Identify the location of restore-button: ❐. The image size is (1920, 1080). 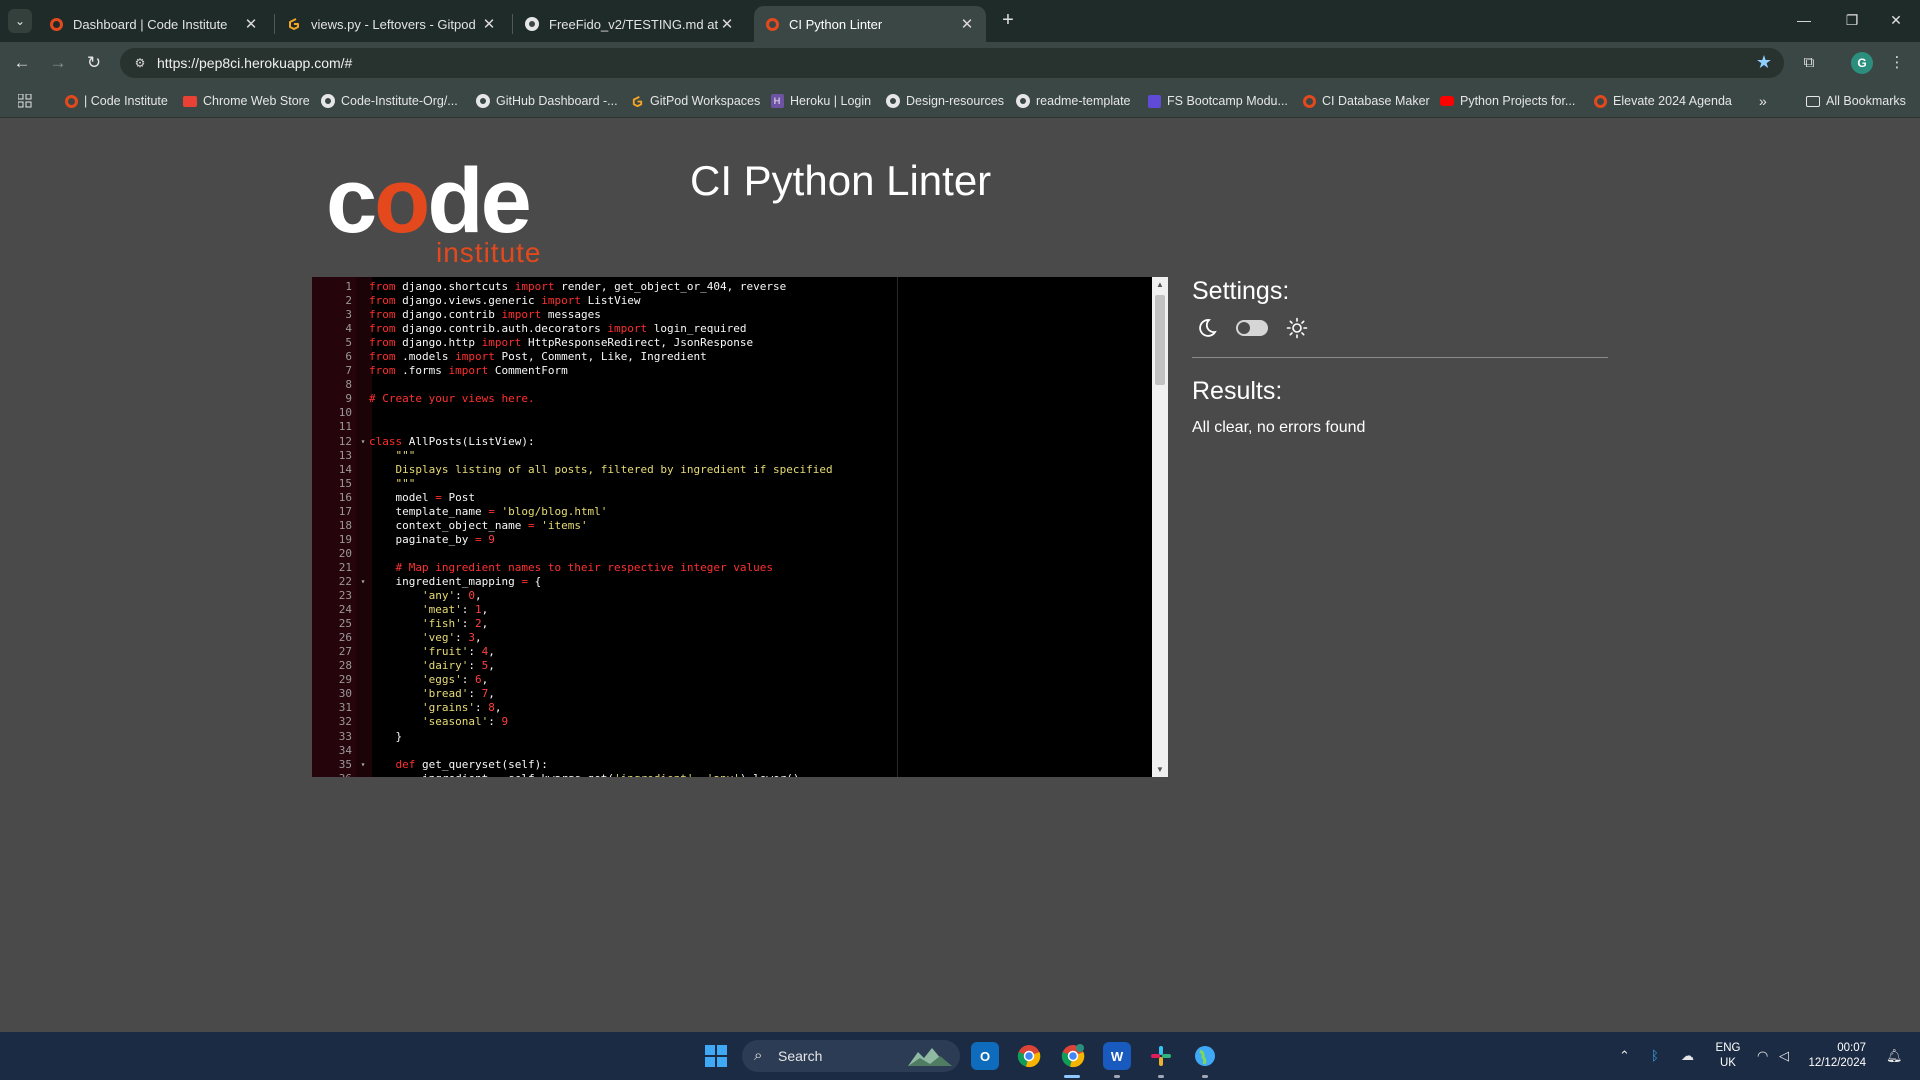
(1852, 20).